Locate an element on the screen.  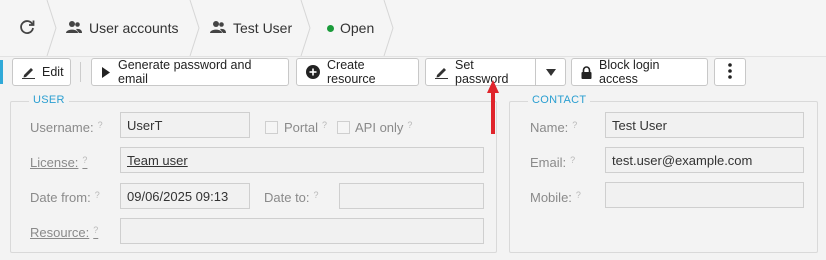
refresh-button is located at coordinates (27, 28).